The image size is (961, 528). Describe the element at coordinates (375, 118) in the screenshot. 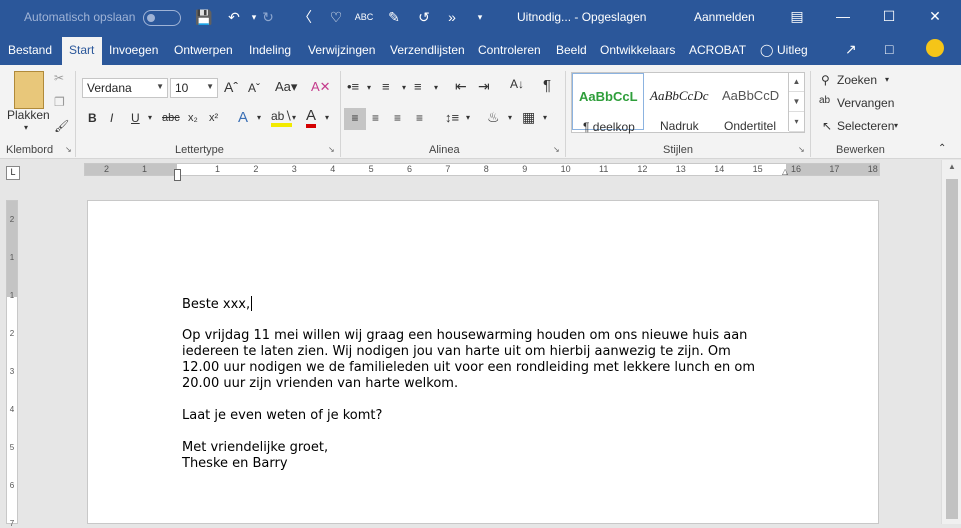

I see `align-center-icon: ≡` at that location.